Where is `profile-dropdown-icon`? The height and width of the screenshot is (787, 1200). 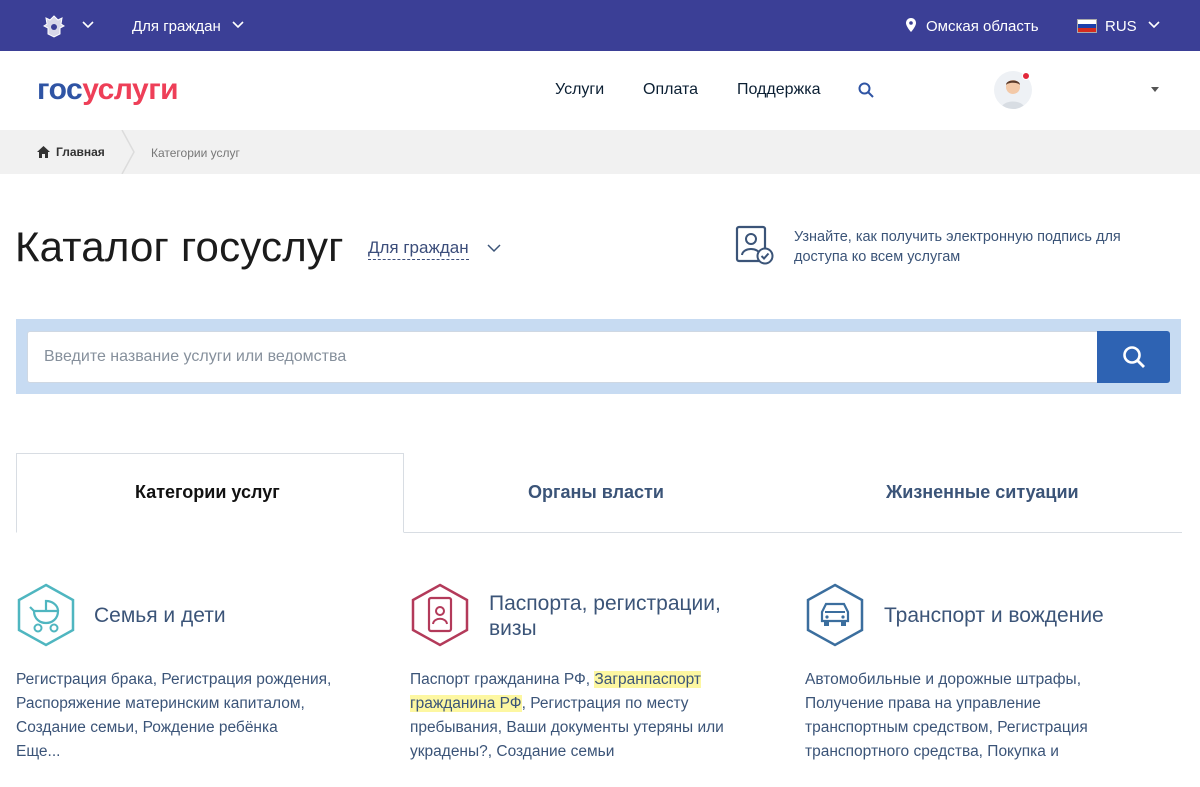
profile-dropdown-icon is located at coordinates (1155, 89).